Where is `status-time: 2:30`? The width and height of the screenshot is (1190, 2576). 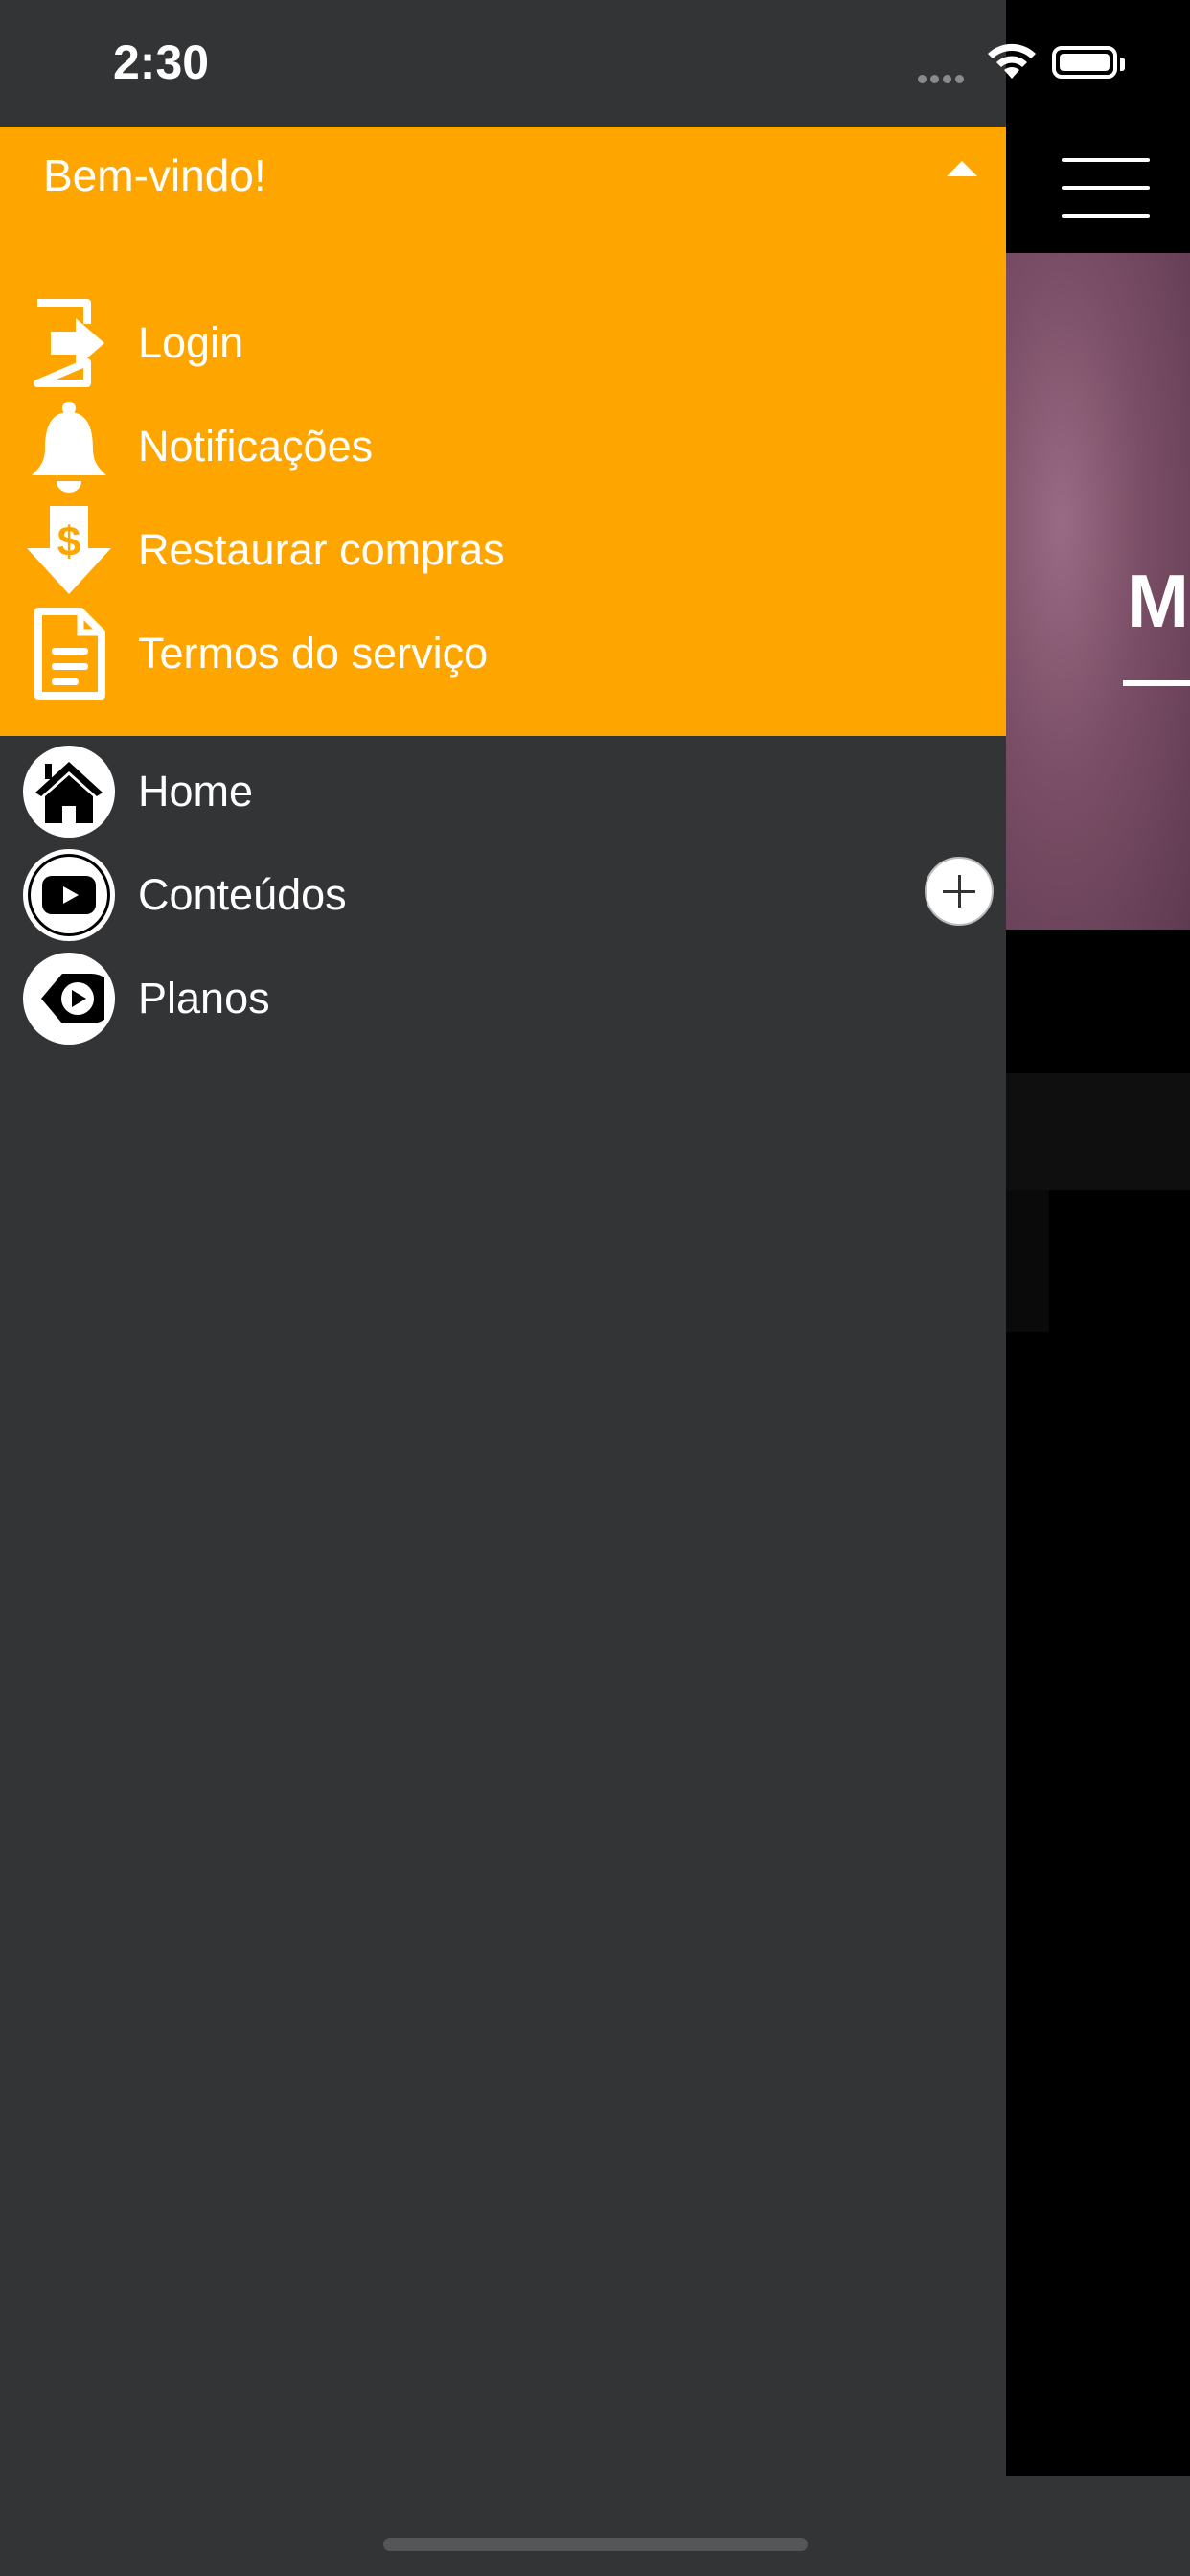
status-time: 2:30 is located at coordinates (162, 62).